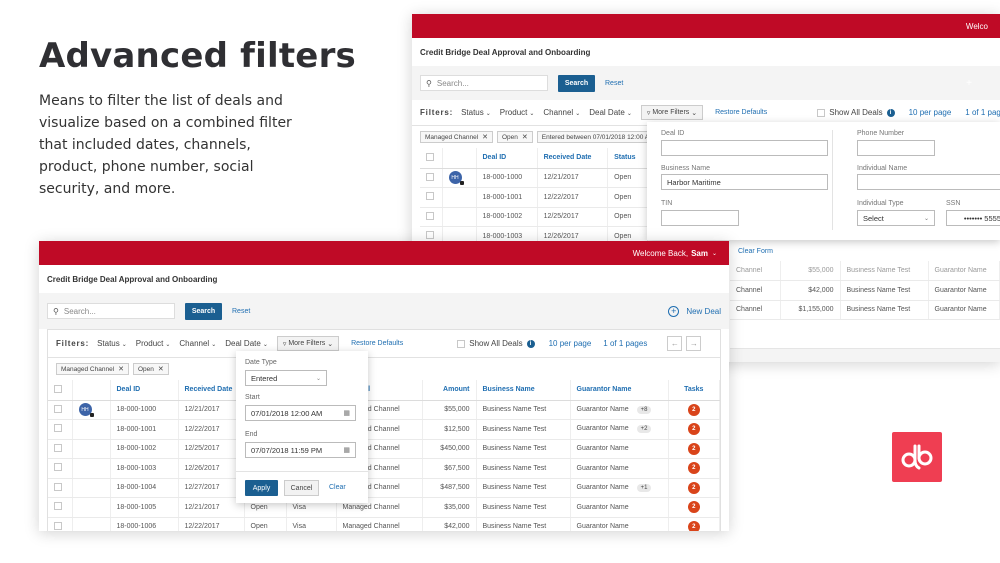  Describe the element at coordinates (694, 311) in the screenshot. I see `new-deal-button: + New Deal` at that location.